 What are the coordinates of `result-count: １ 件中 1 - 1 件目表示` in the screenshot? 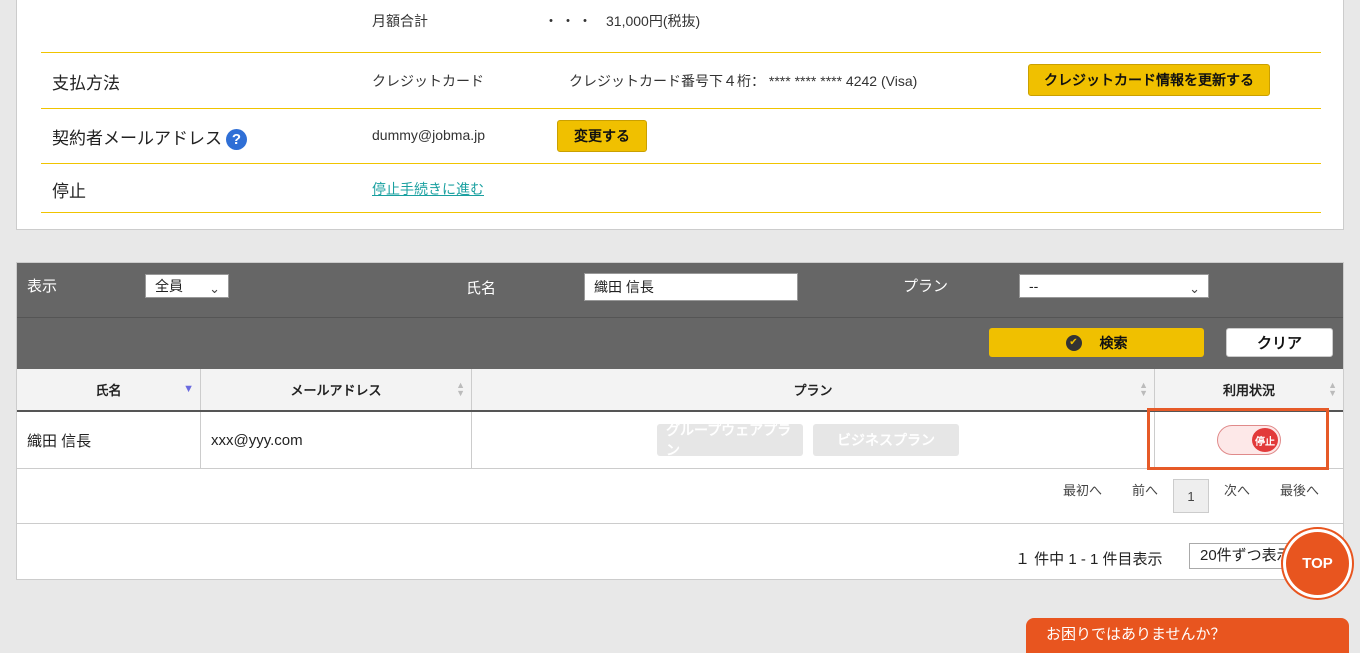 It's located at (1089, 559).